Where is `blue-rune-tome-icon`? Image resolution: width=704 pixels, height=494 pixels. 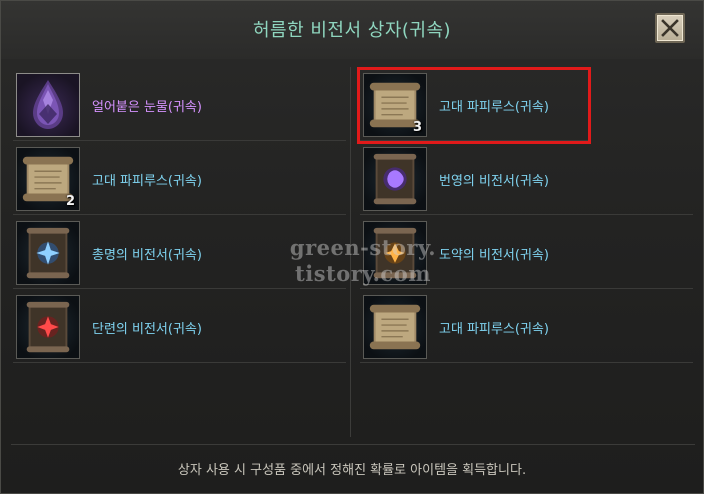 blue-rune-tome-icon is located at coordinates (48, 253).